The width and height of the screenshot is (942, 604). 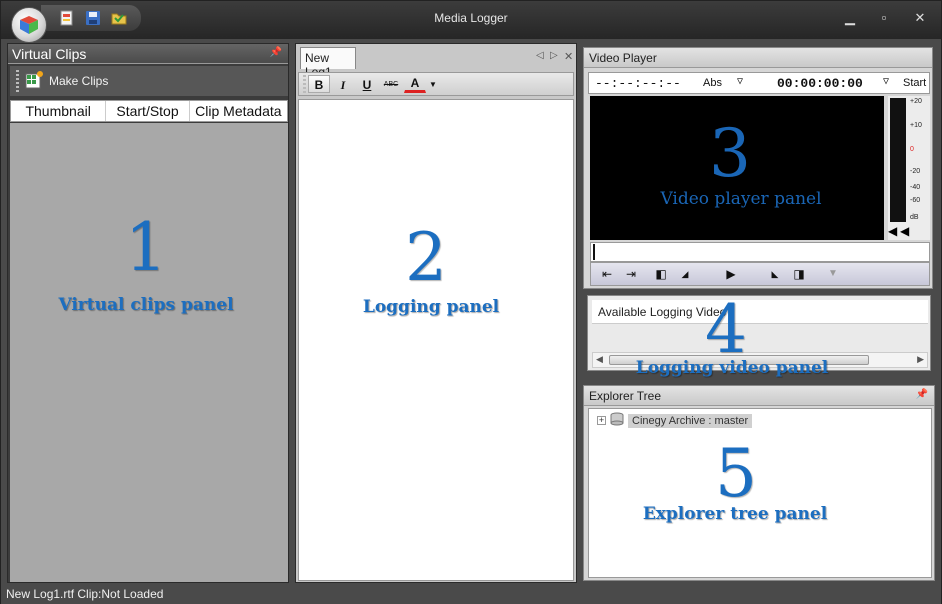 I want to click on more-options-icon: ▼, so click(x=833, y=274).